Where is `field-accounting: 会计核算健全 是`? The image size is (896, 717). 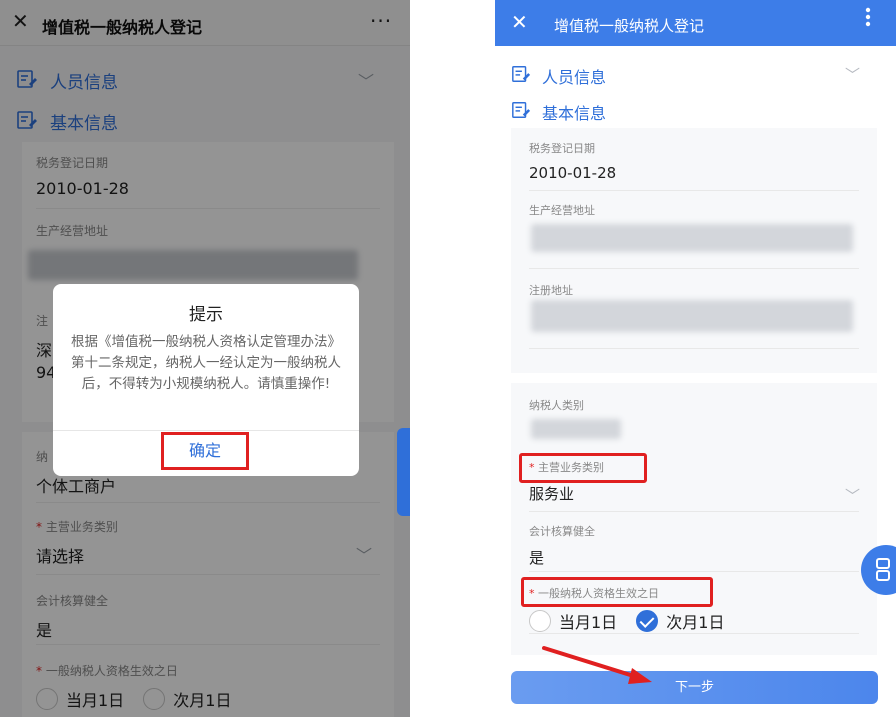
field-accounting: 会计核算健全 是 is located at coordinates (694, 545).